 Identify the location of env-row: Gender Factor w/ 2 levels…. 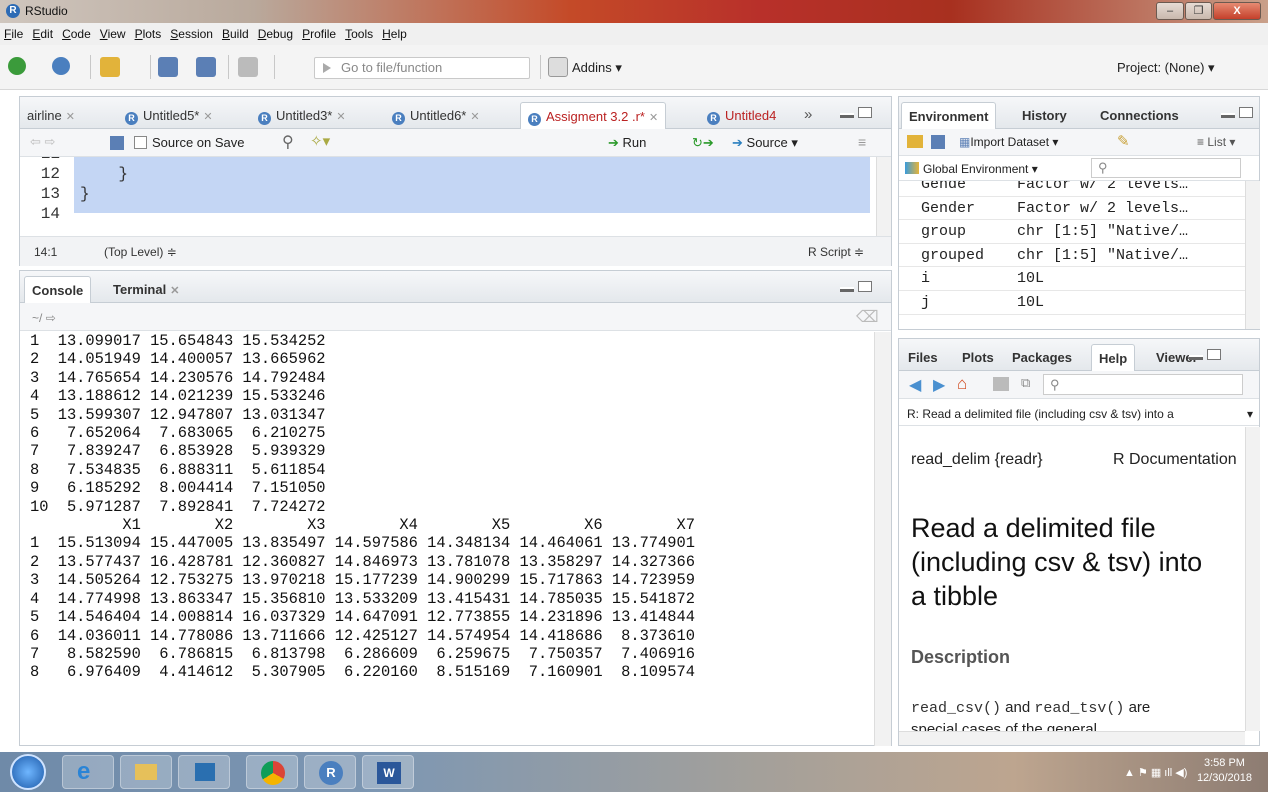
(1072, 209).